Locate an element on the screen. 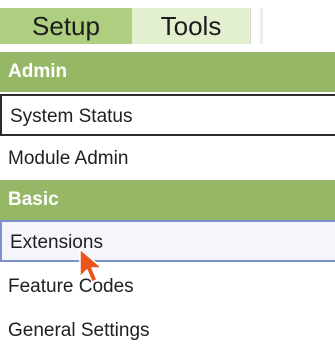  menu-item-feature-codes: Feature Codes is located at coordinates (167, 287).